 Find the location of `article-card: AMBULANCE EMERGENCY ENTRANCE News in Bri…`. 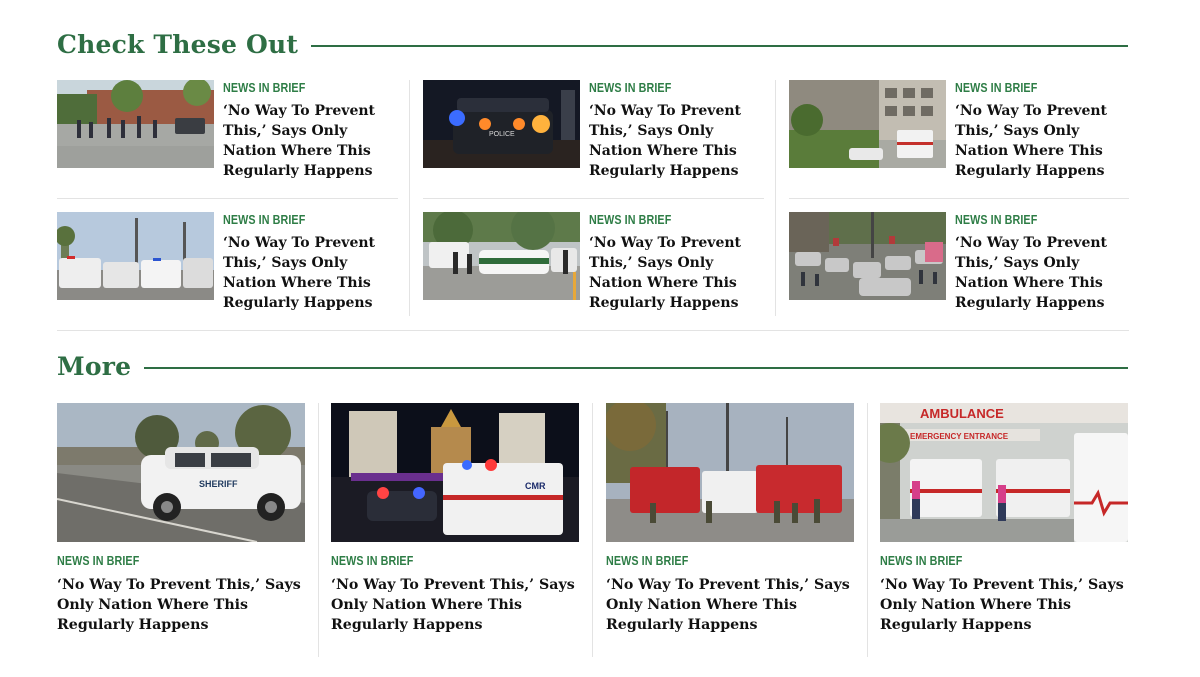

article-card: AMBULANCE EMERGENCY ENTRANCE News in Bri… is located at coordinates (1004, 519).